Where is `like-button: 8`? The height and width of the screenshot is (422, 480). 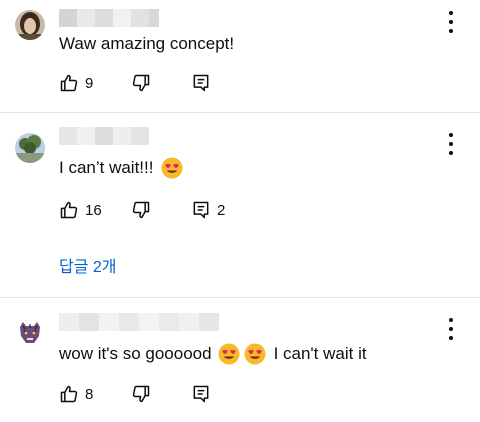
like-button: 8 is located at coordinates (95, 394).